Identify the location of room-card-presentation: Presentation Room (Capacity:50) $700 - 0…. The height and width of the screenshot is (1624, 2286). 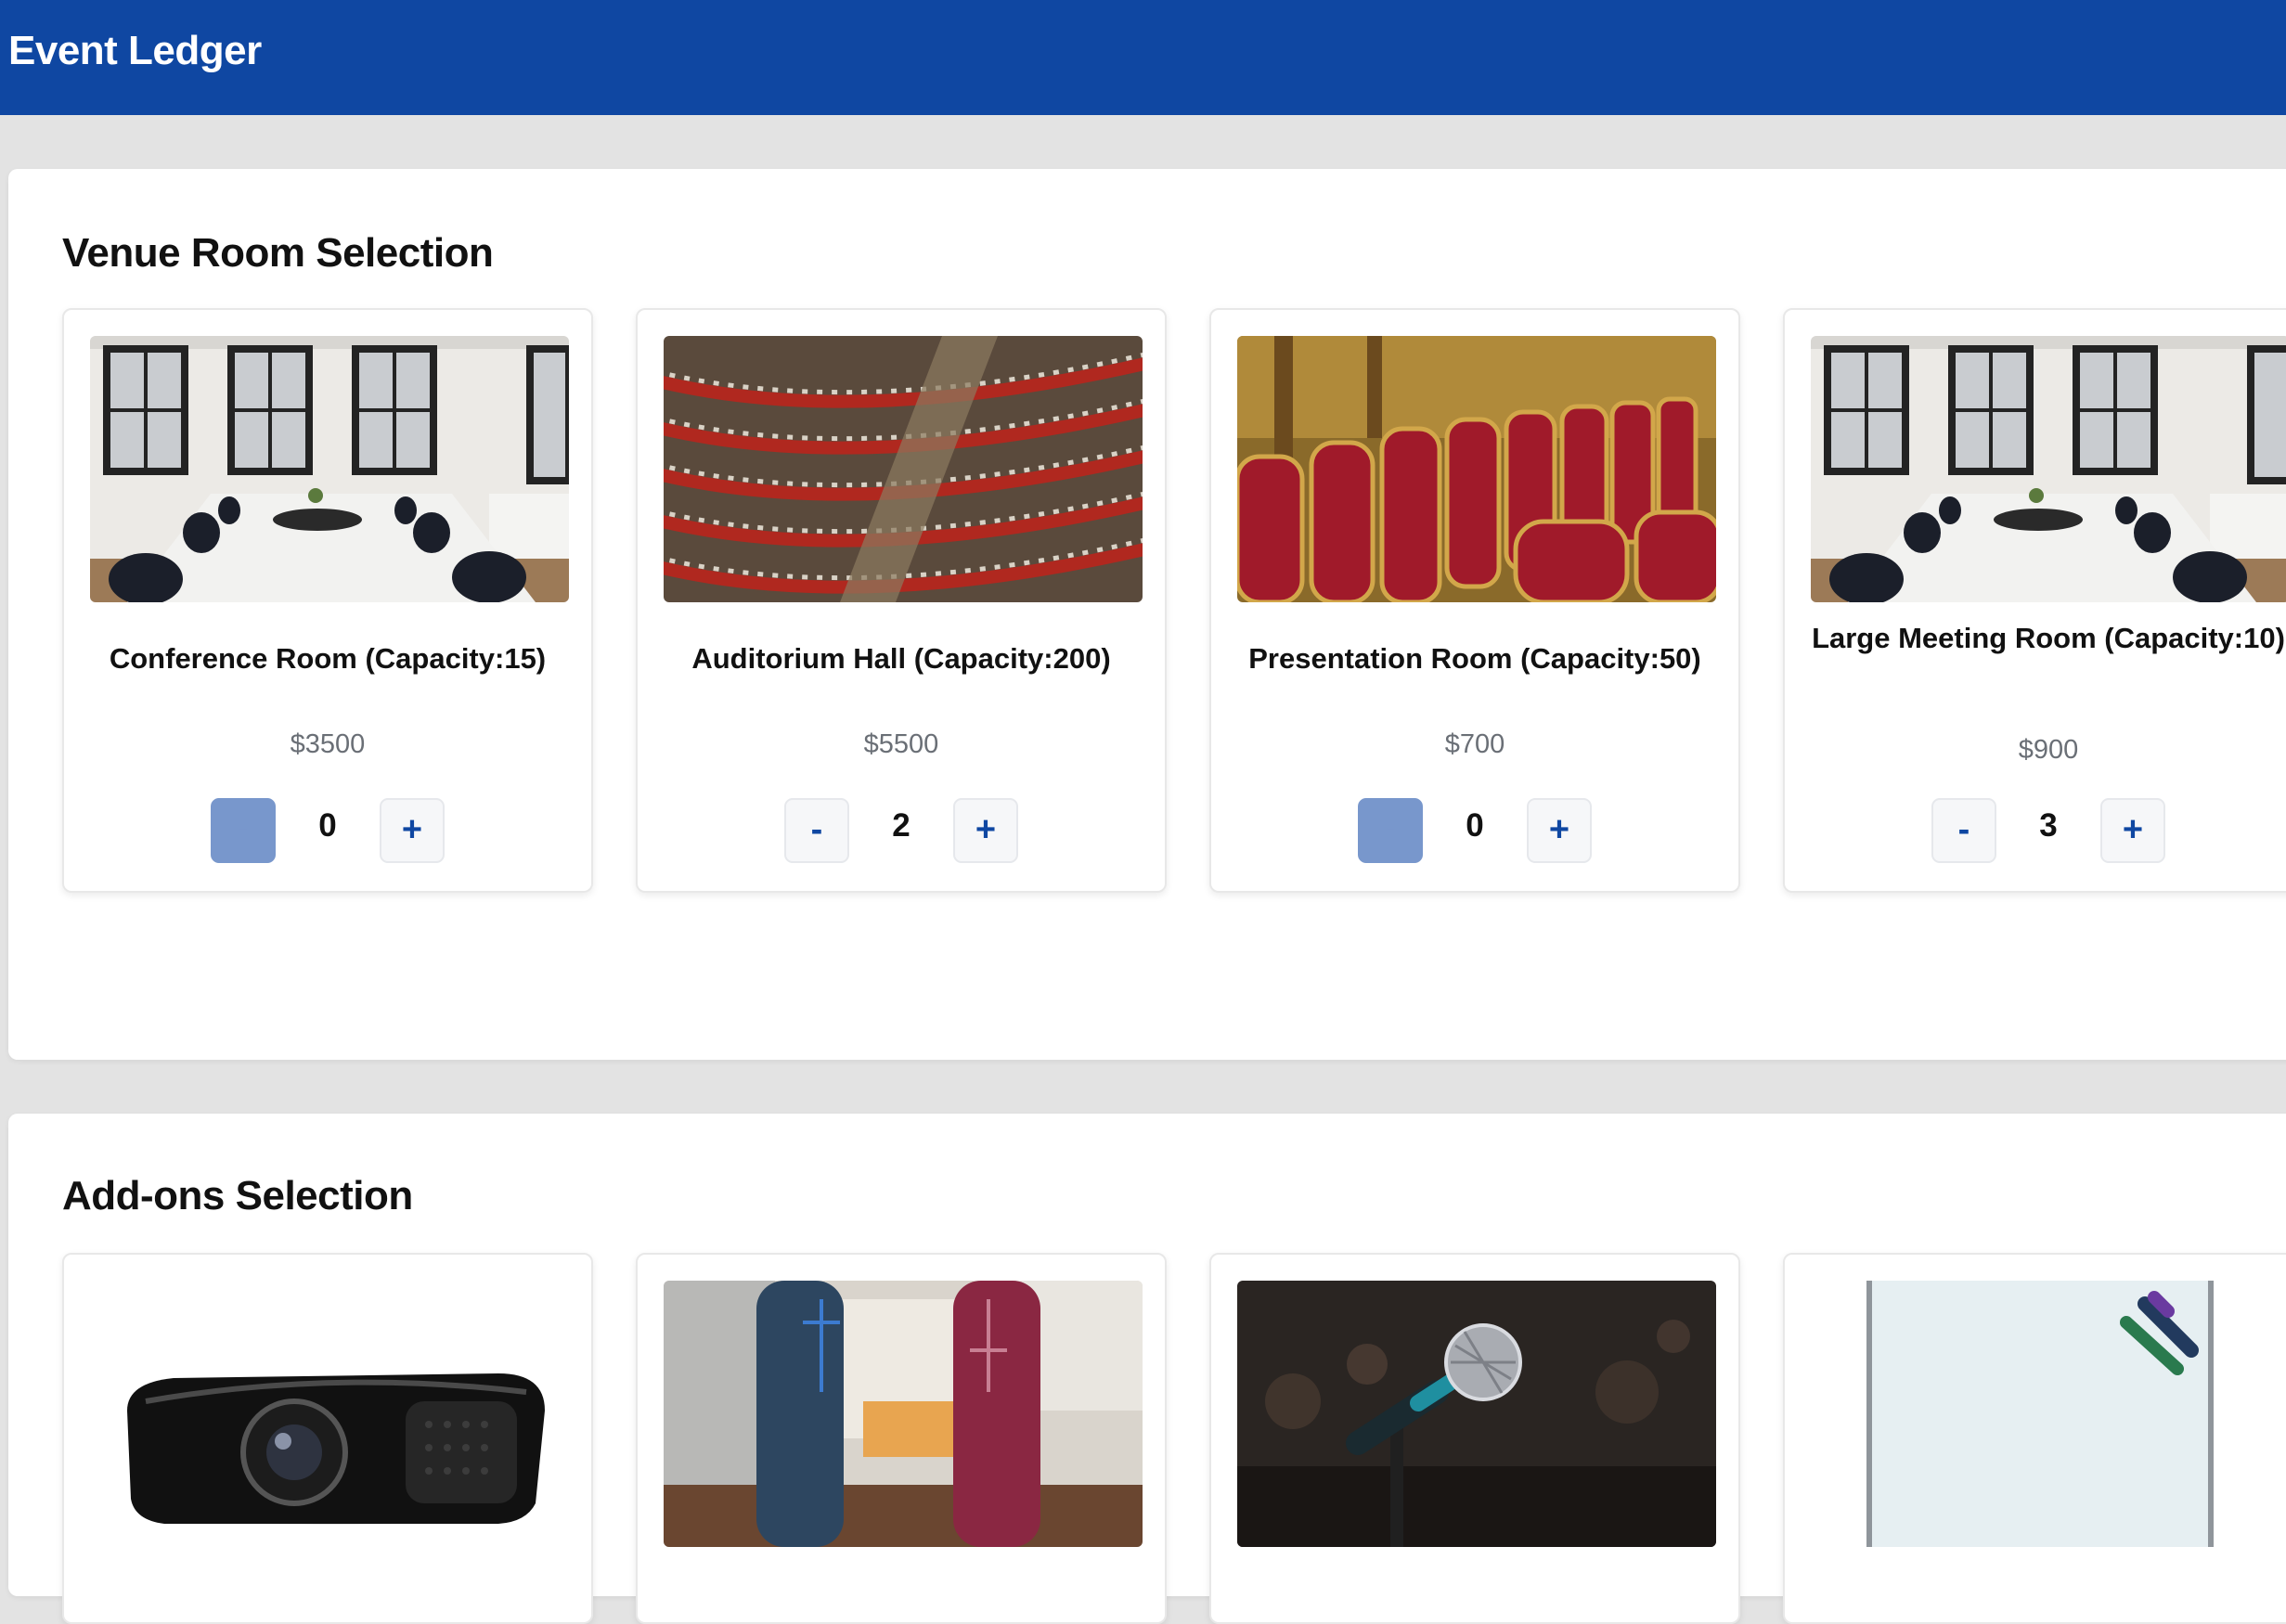
(1474, 601).